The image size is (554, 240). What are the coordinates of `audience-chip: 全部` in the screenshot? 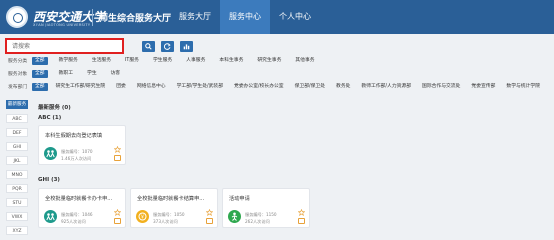 It's located at (40, 73).